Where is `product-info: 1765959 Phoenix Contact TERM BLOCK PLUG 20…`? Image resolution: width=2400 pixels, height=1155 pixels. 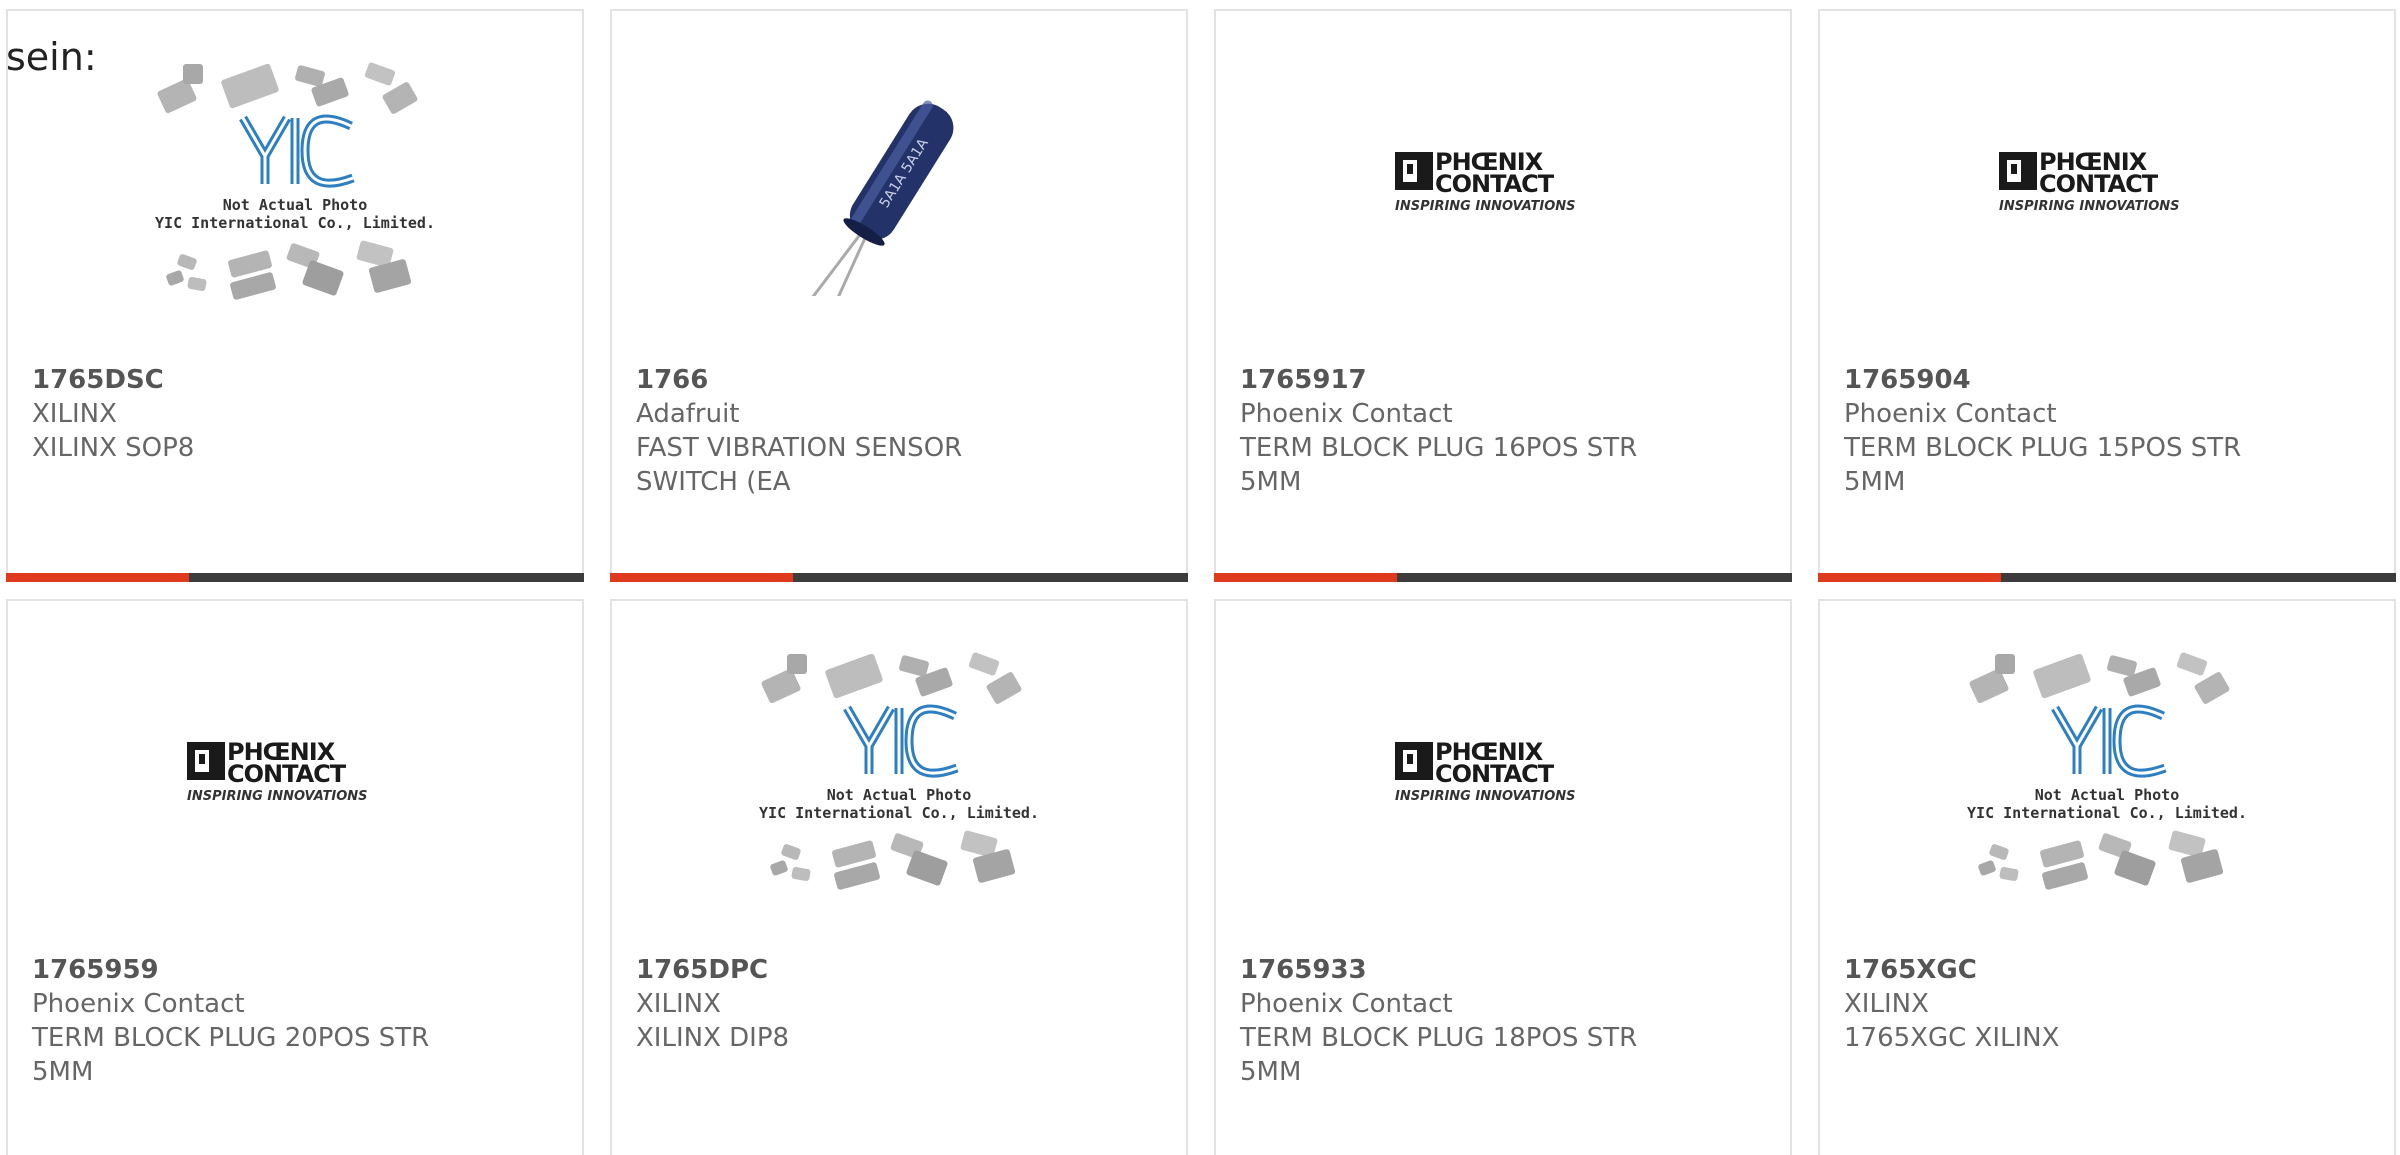
product-info: 1765959 Phoenix Contact TERM BLOCK PLUG 20… is located at coordinates (295, 1021).